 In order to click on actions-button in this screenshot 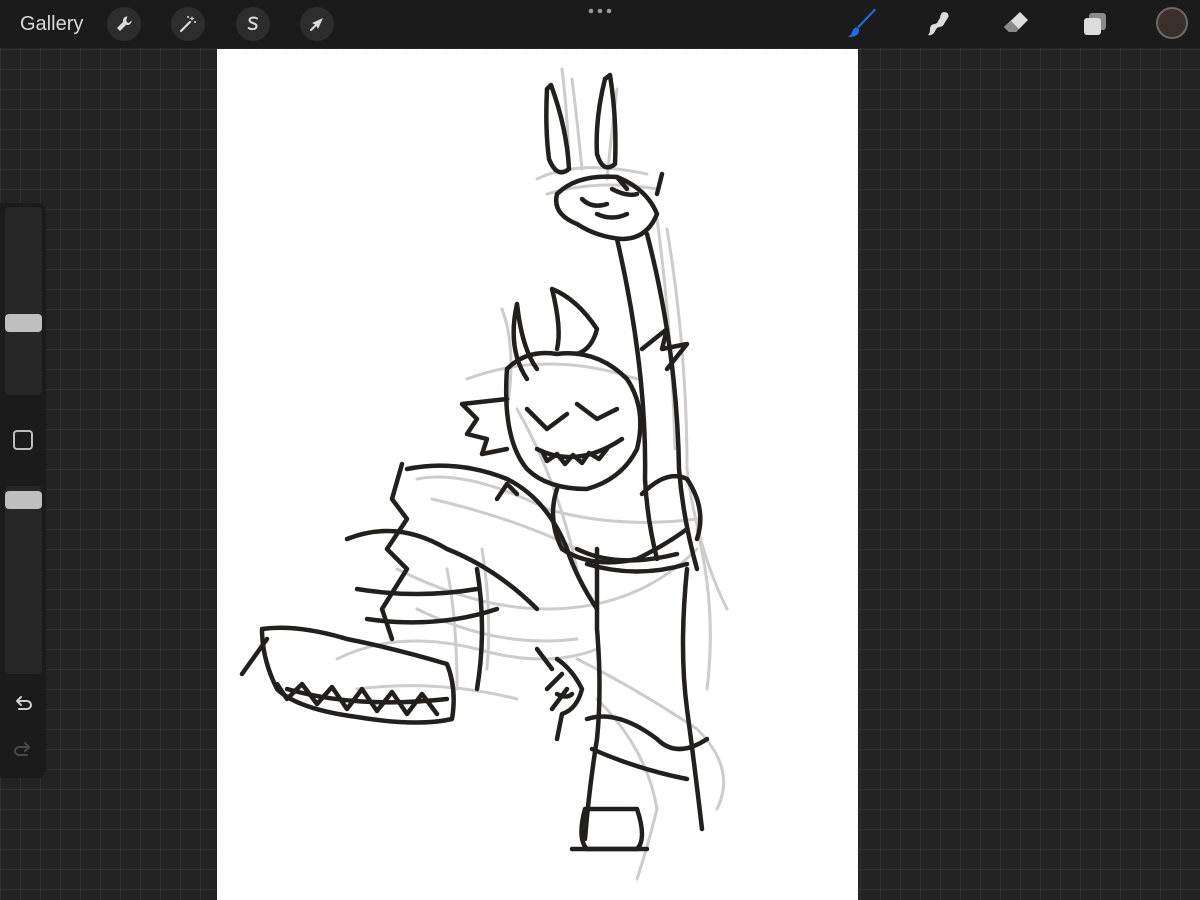, I will do `click(124, 24)`.